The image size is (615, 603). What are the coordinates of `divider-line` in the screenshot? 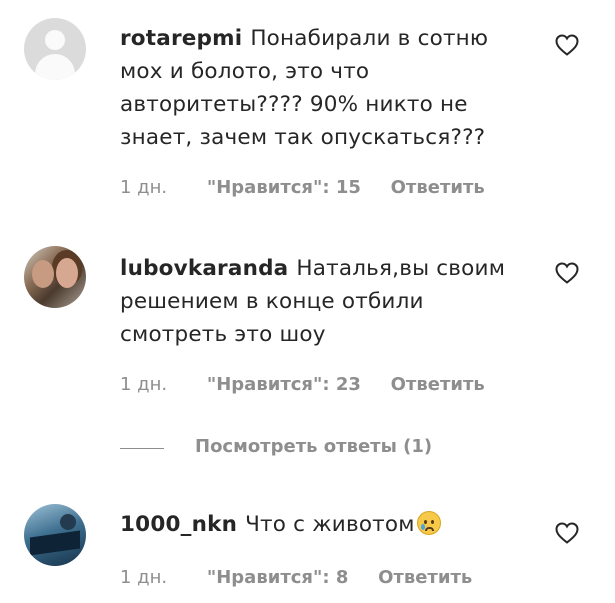 It's located at (142, 448).